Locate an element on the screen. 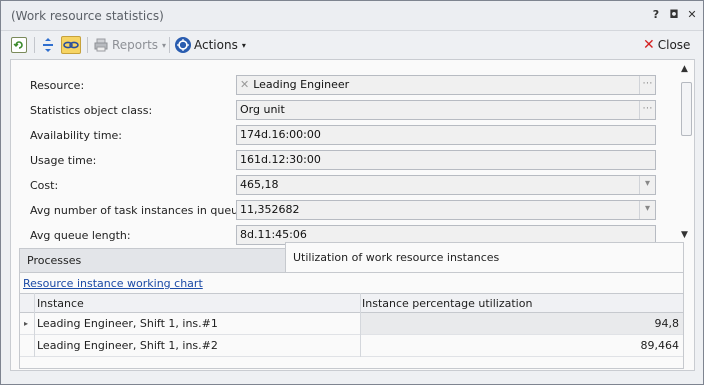 This screenshot has height=385, width=704. avg-queue-length-value: 8d.11:45:06 is located at coordinates (273, 234).